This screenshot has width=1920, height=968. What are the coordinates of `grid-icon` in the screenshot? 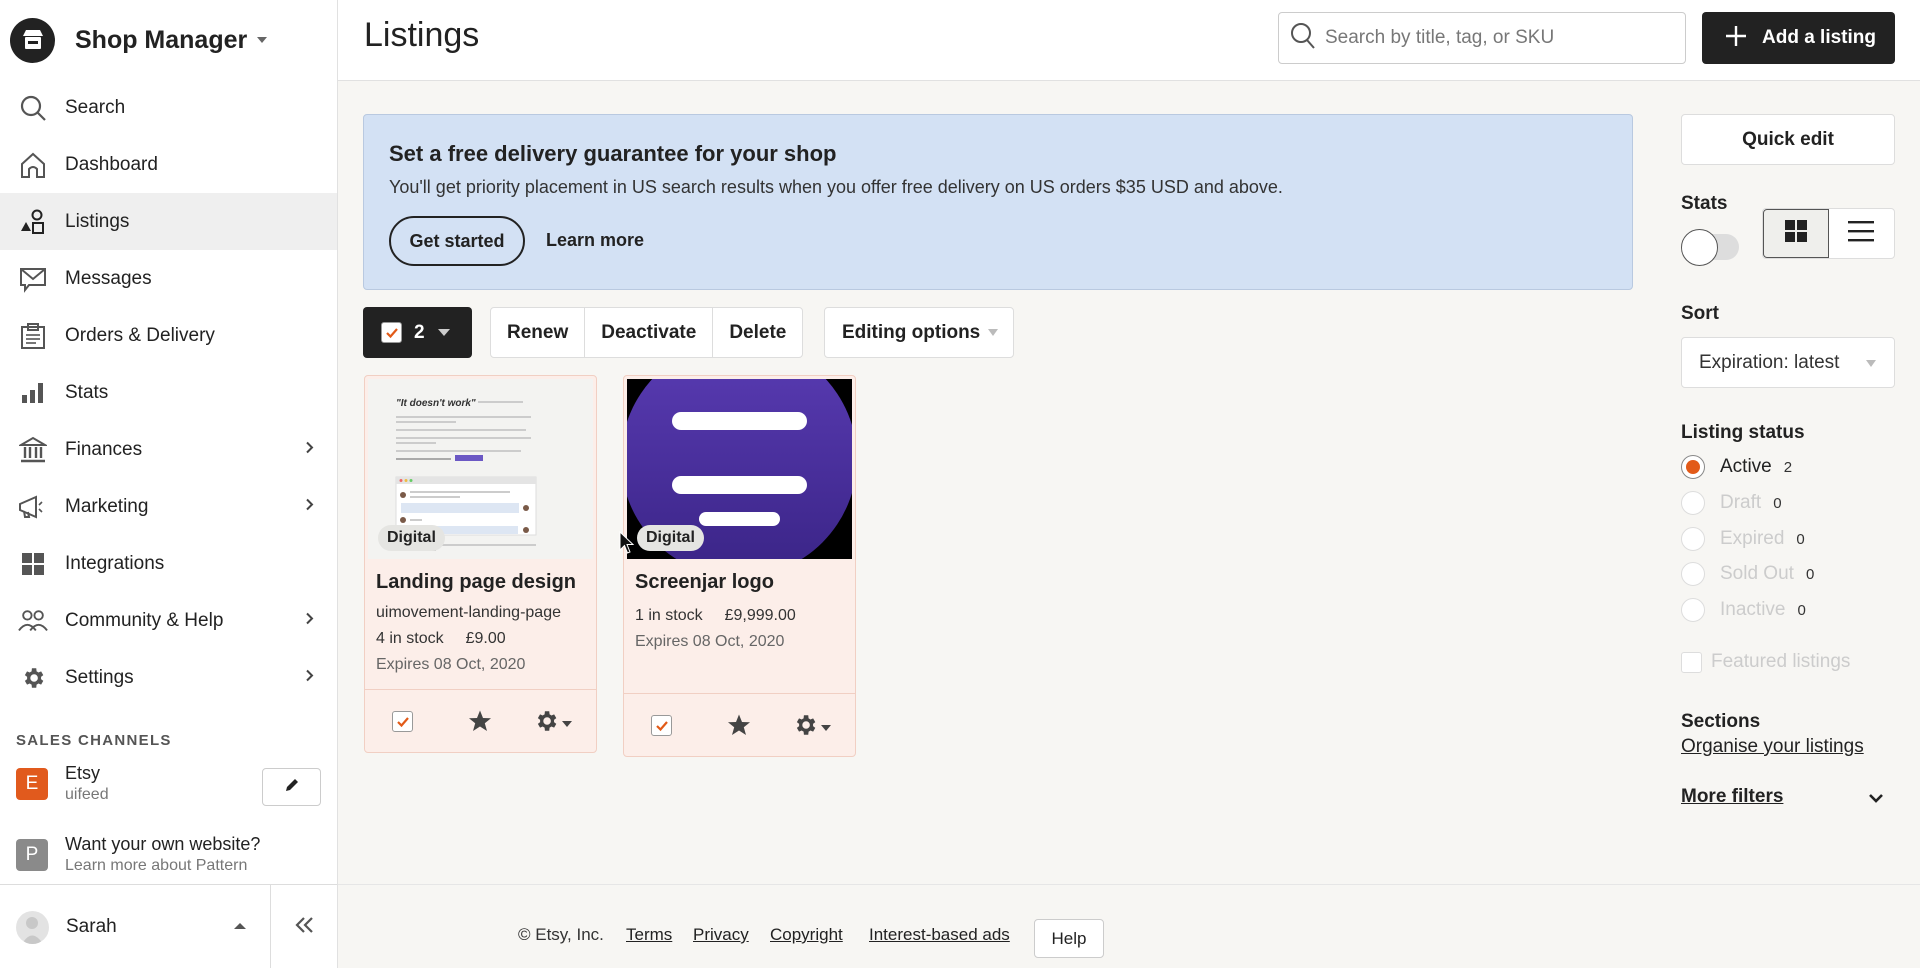 It's located at (1796, 233).